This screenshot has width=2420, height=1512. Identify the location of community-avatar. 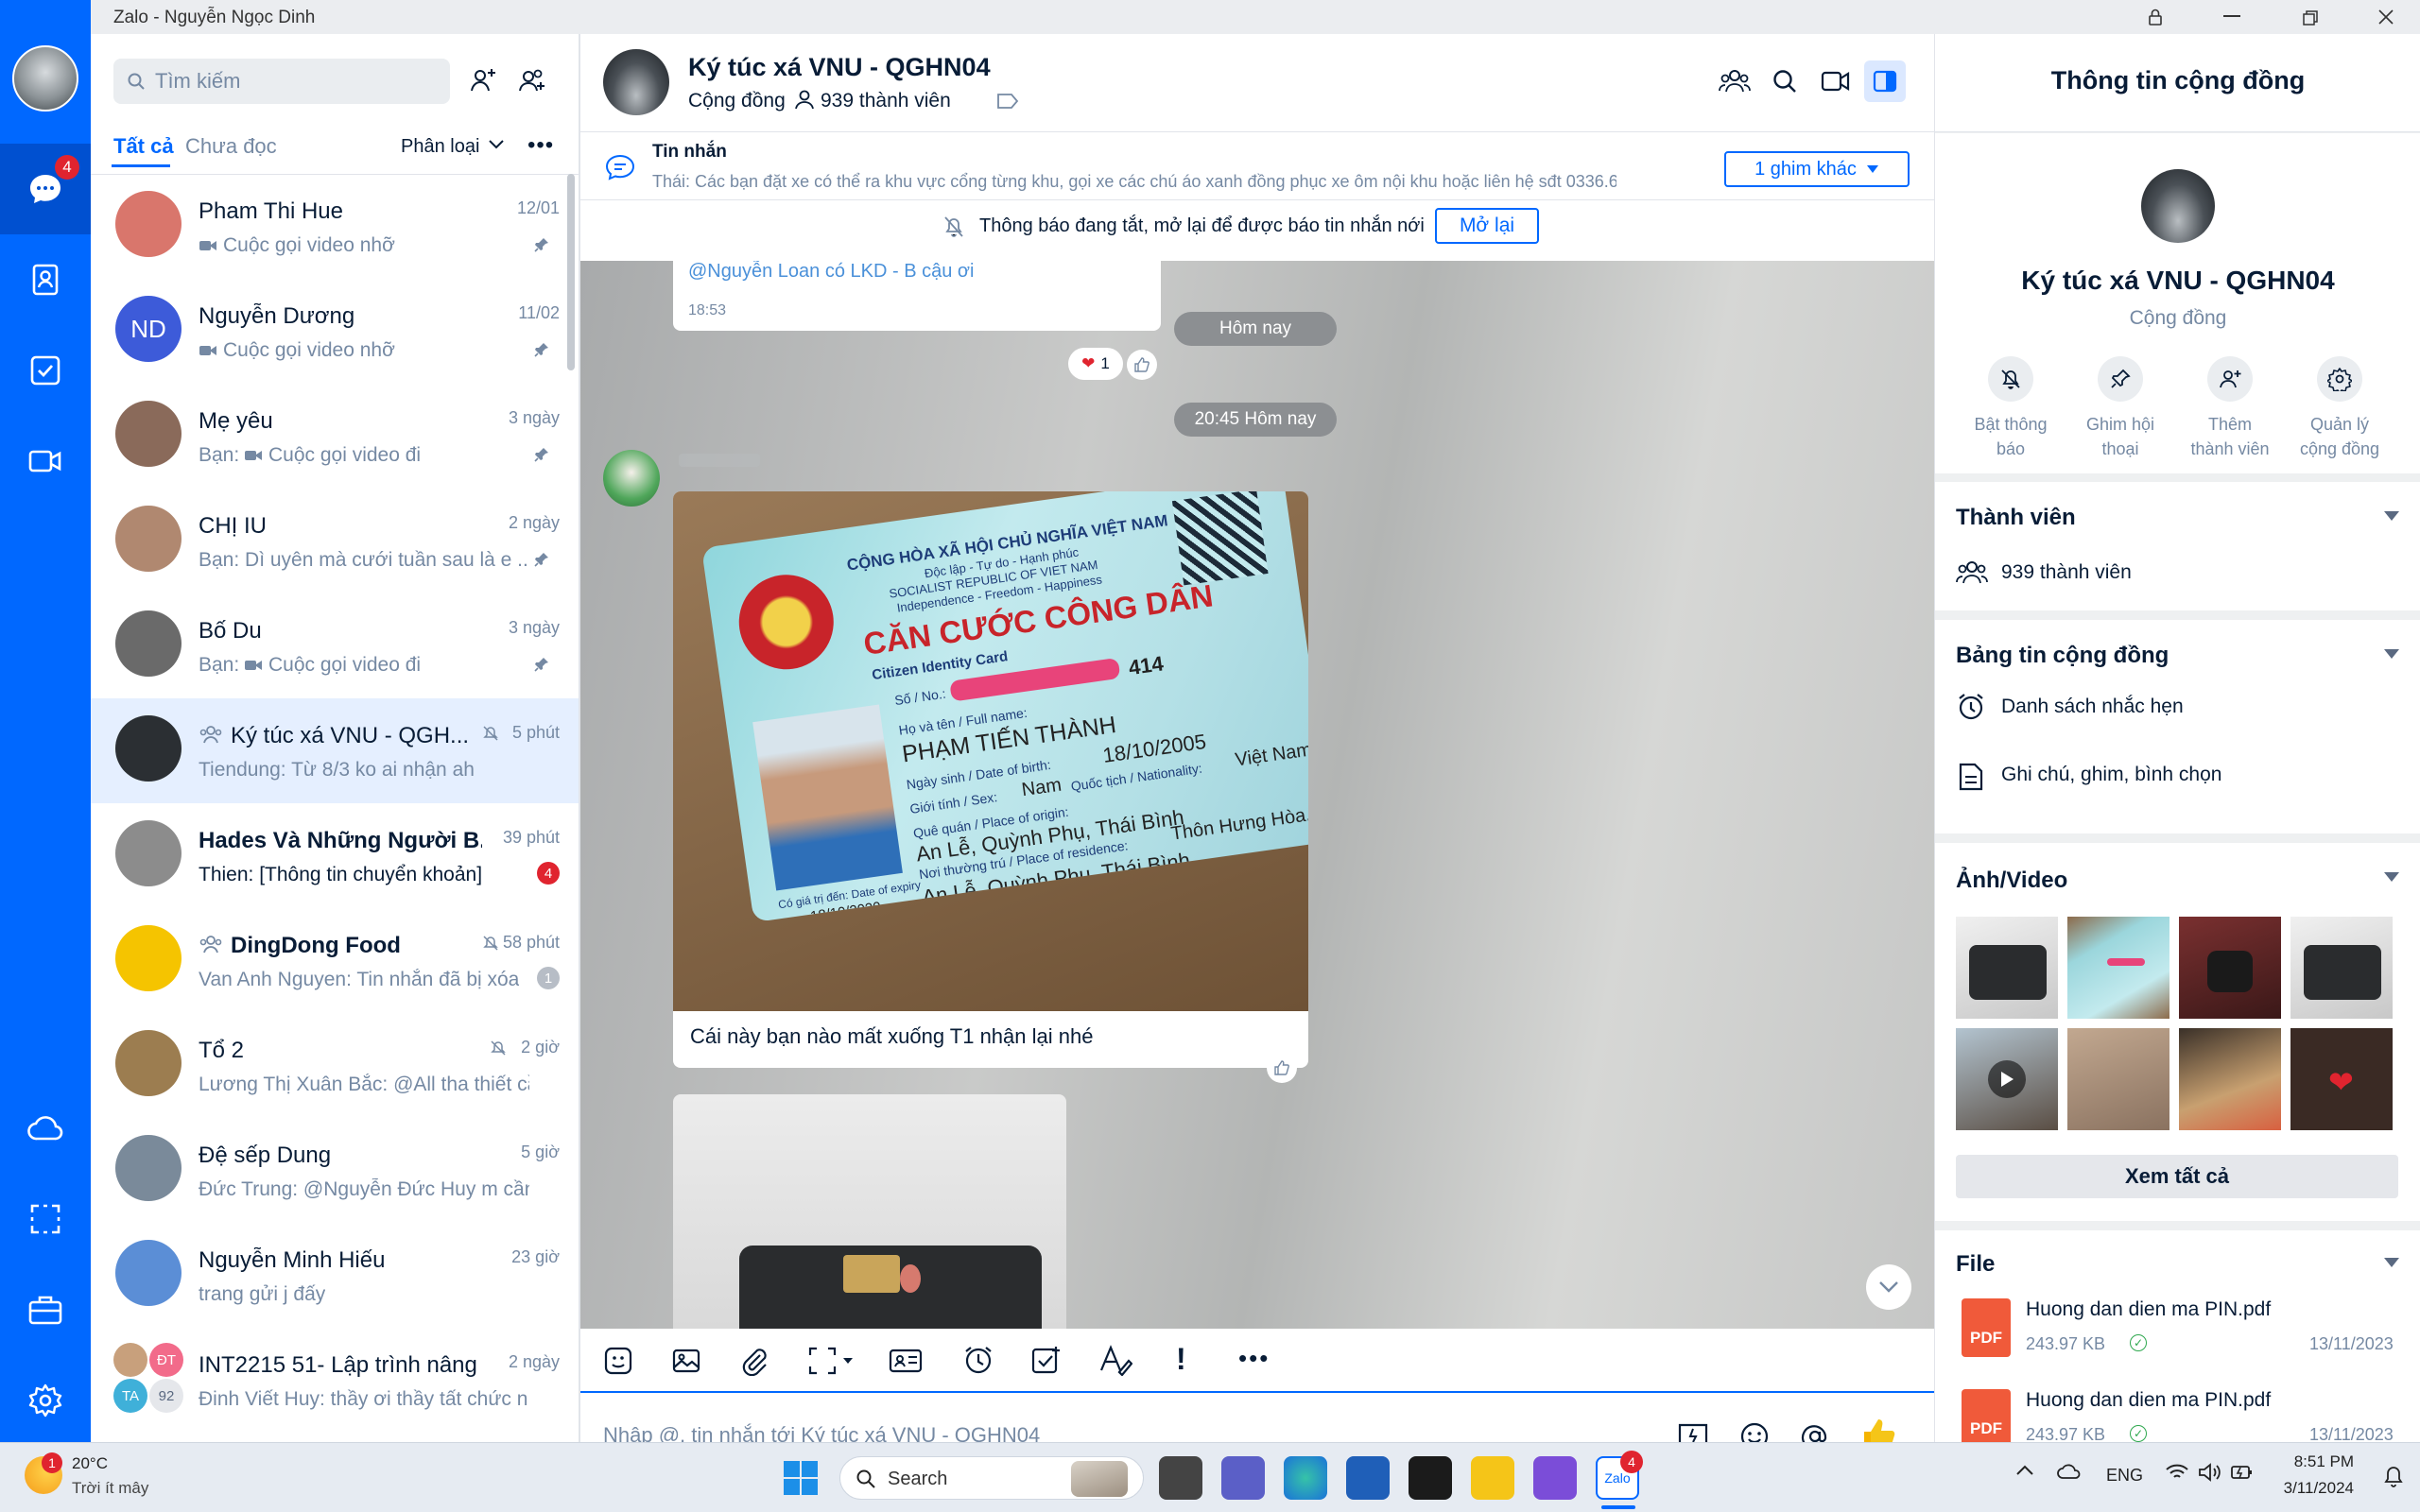
(2178, 206).